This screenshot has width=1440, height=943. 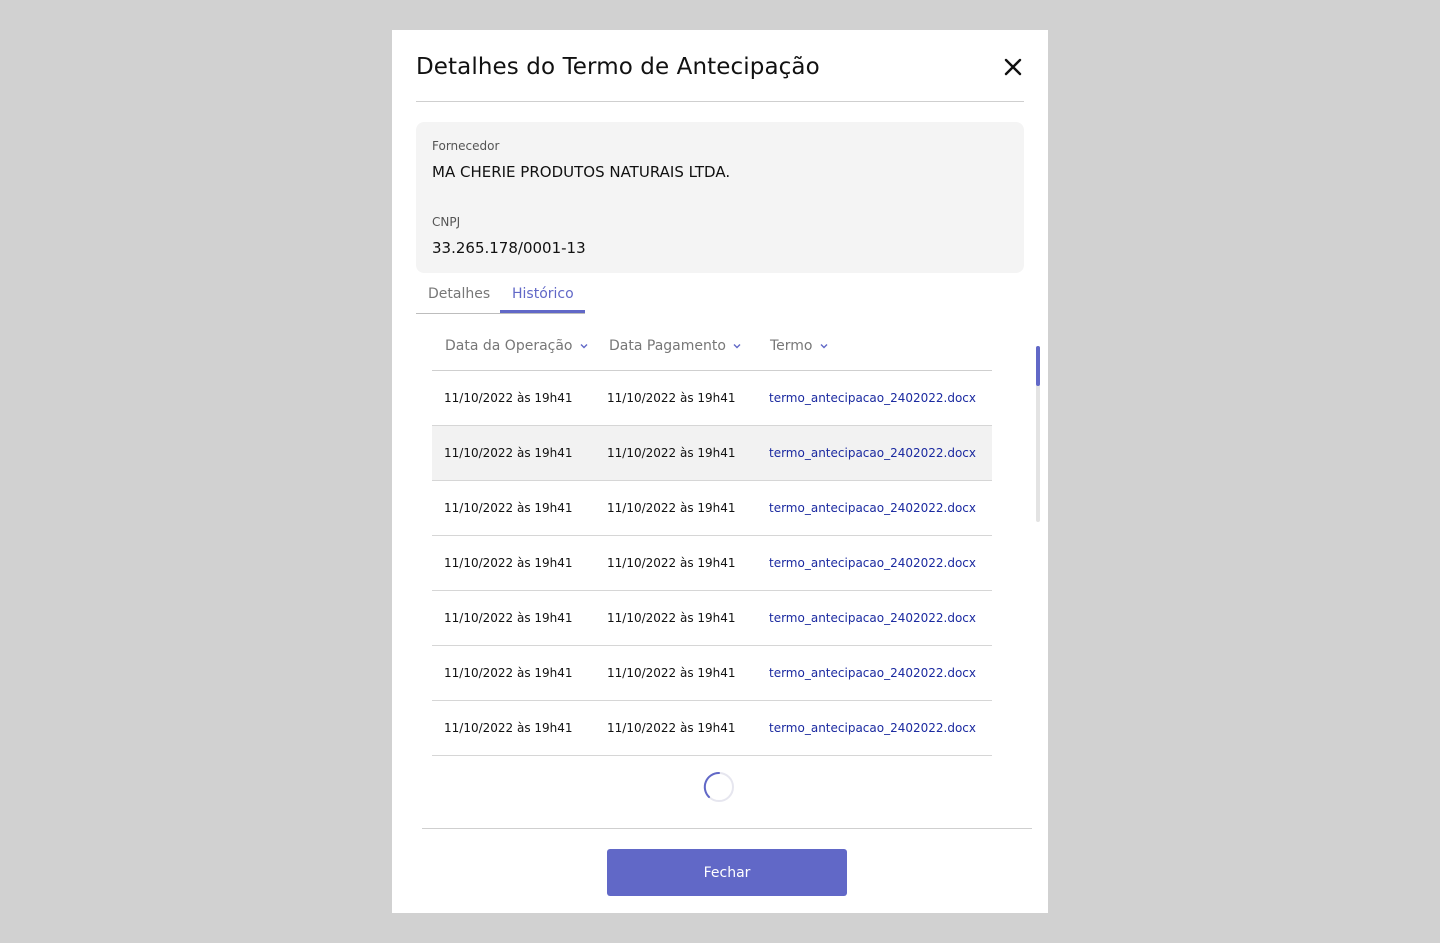 I want to click on tab-historico: Histórico, so click(x=543, y=294).